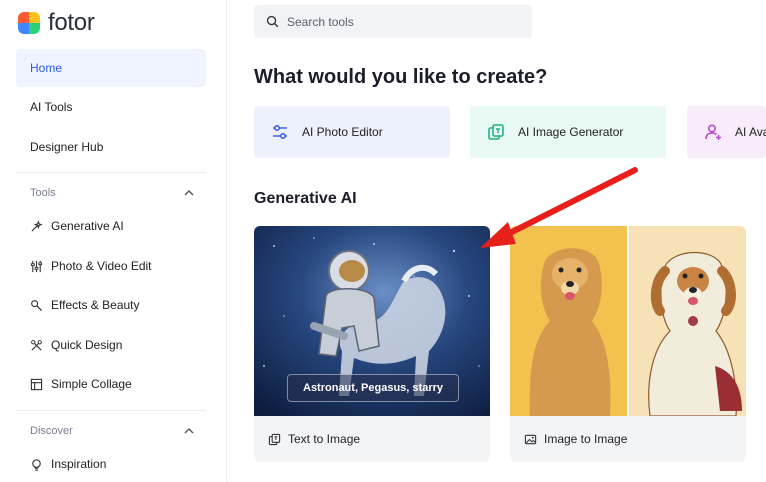  Describe the element at coordinates (37, 225) in the screenshot. I see `sparkle-icon` at that location.